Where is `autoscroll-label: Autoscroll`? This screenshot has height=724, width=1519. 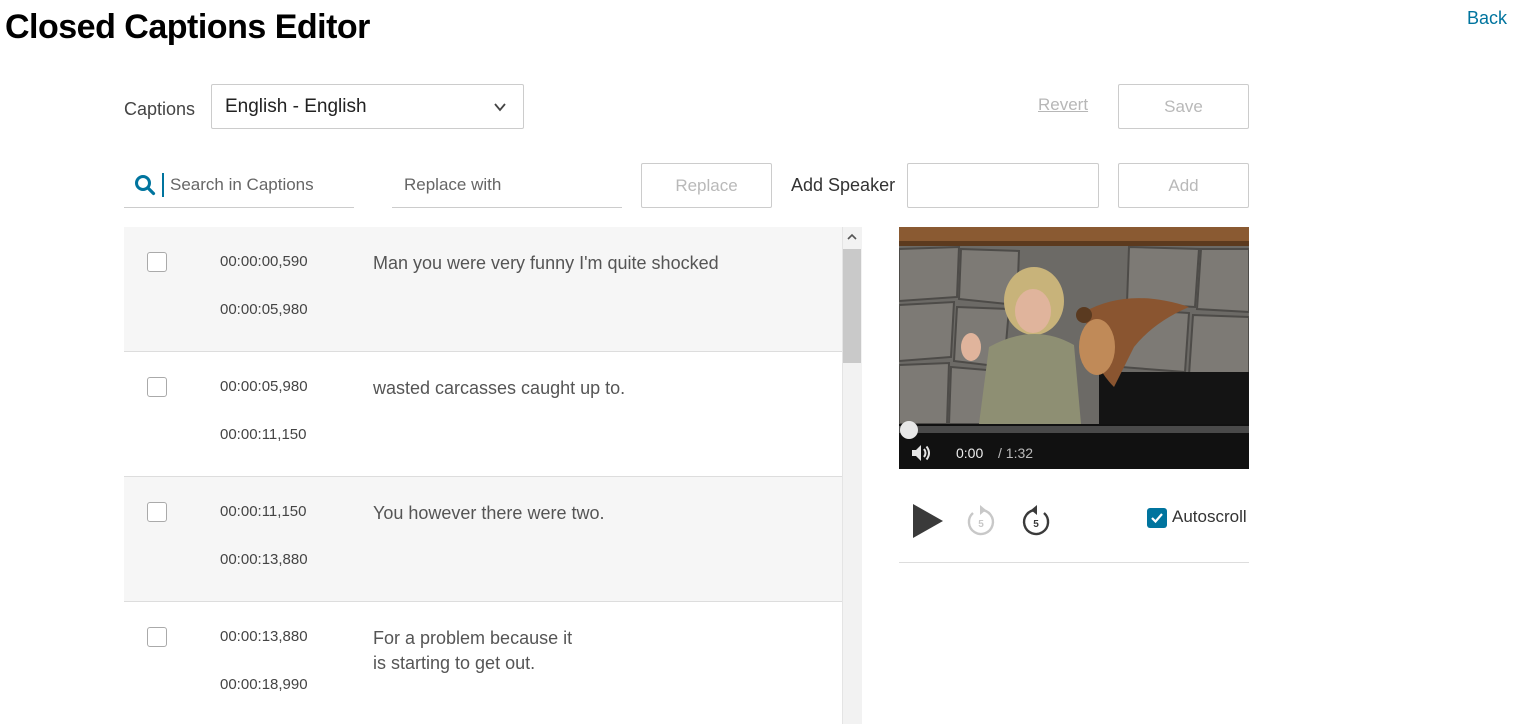 autoscroll-label: Autoscroll is located at coordinates (1209, 517).